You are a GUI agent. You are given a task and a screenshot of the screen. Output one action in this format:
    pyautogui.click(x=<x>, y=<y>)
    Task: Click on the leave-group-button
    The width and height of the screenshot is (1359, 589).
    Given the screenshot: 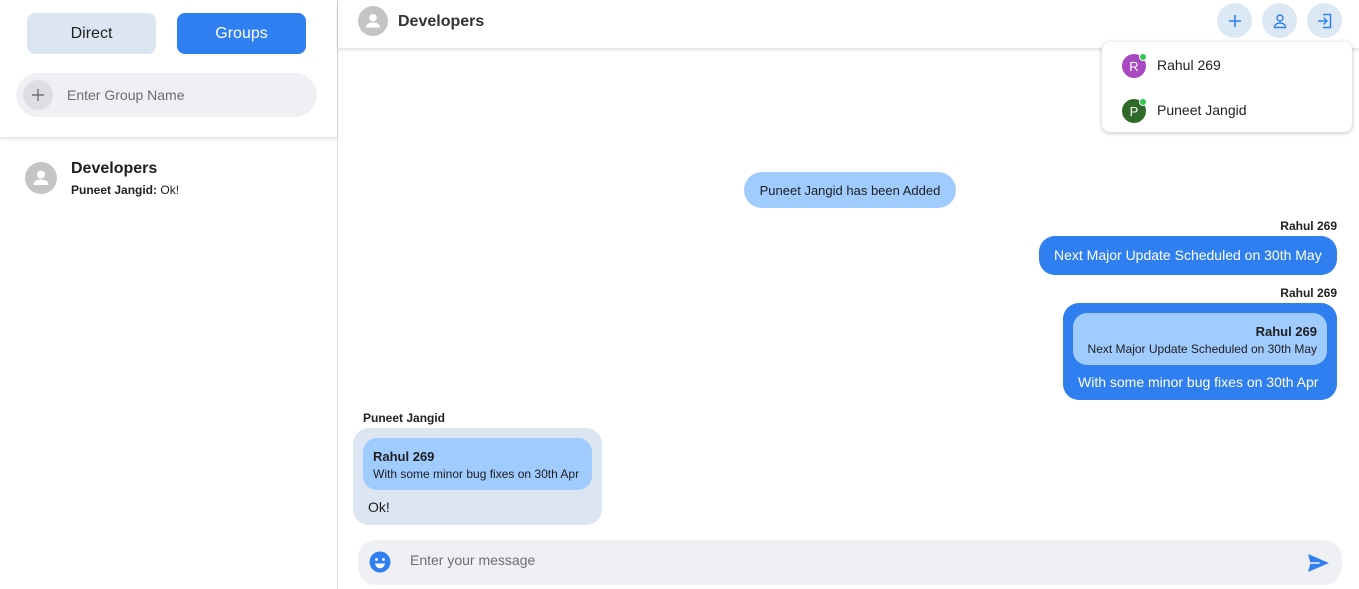 What is the action you would take?
    pyautogui.click(x=1324, y=20)
    